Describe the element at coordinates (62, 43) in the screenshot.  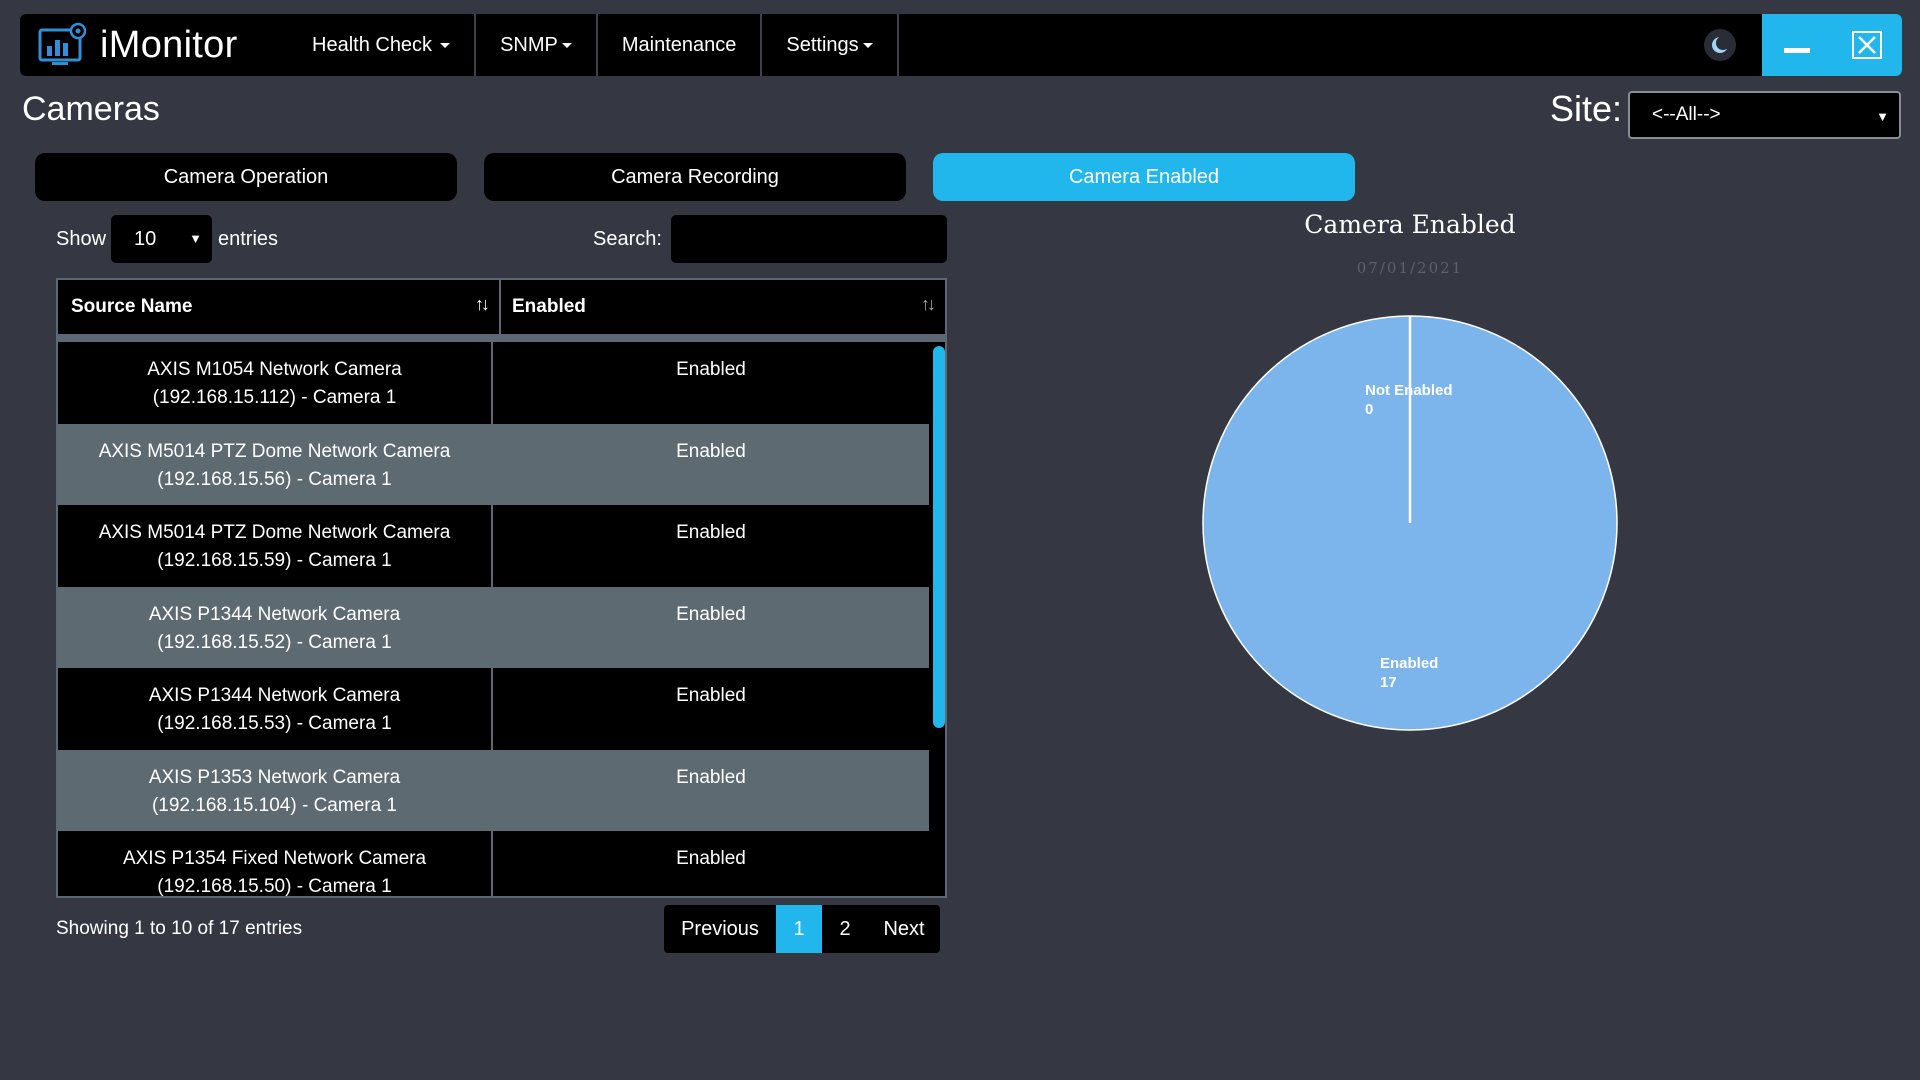
I see `monitor-logo-icon` at that location.